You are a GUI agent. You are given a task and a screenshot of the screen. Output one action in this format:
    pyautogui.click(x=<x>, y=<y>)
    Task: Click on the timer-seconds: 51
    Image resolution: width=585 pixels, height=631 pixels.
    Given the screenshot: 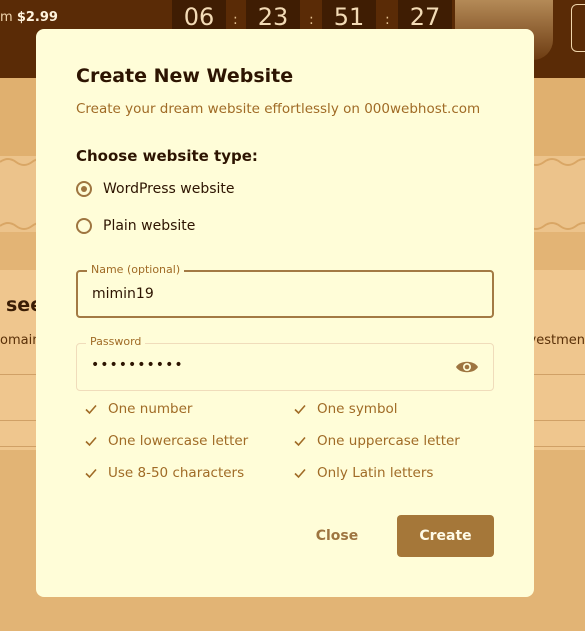 What is the action you would take?
    pyautogui.click(x=349, y=16)
    